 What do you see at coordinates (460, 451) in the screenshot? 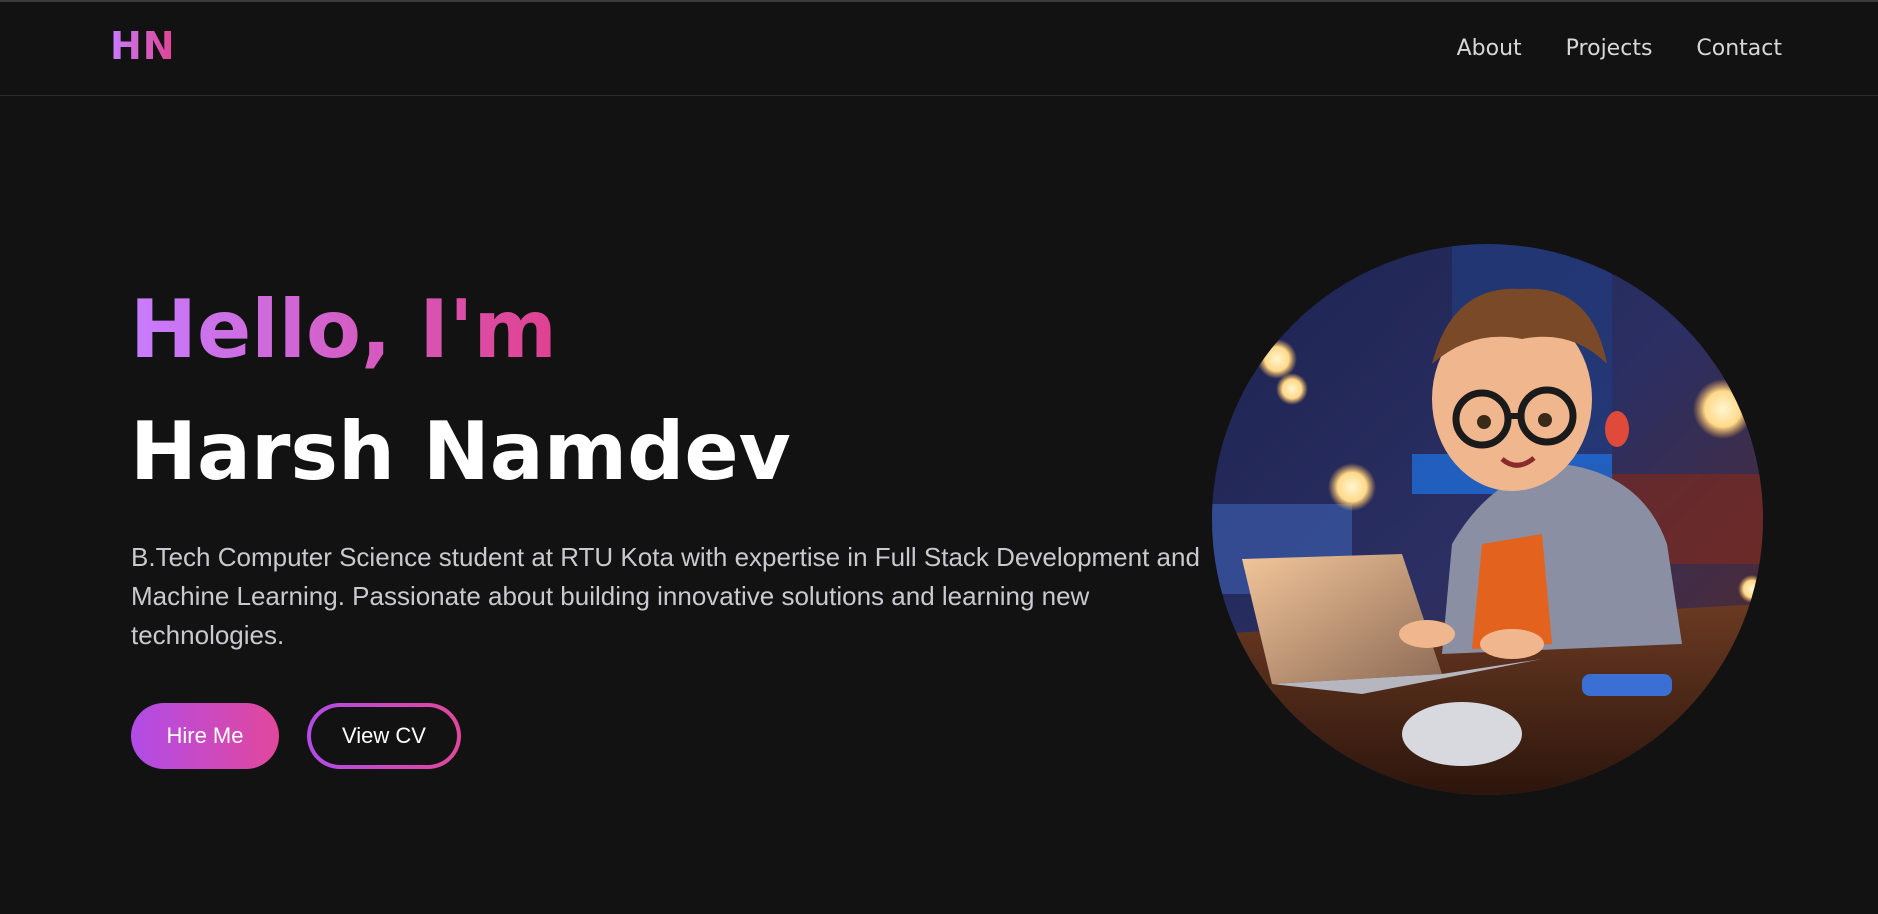
I see `hero-name: Harsh Namdev` at bounding box center [460, 451].